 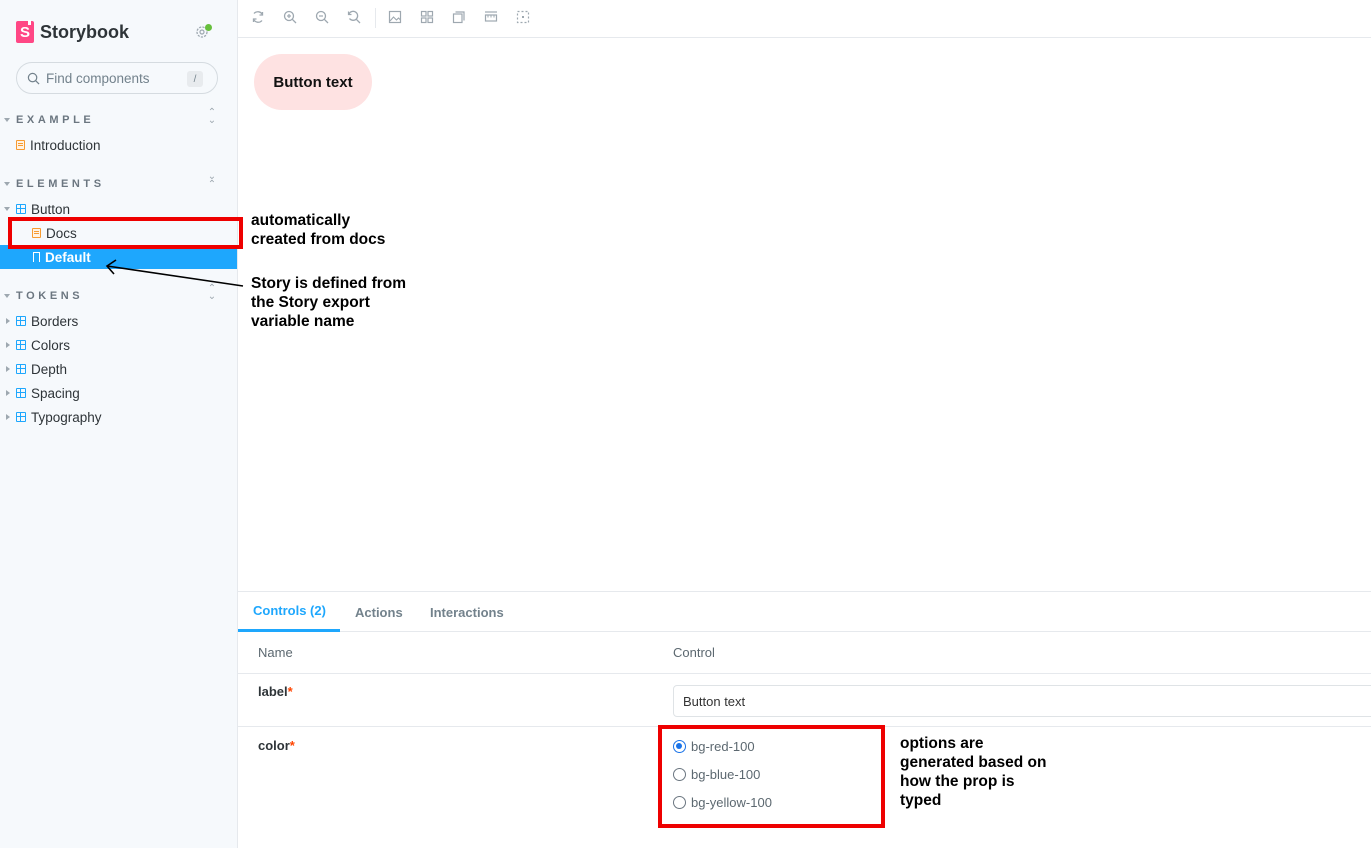 What do you see at coordinates (379, 612) in the screenshot?
I see `tab-actions: Actions` at bounding box center [379, 612].